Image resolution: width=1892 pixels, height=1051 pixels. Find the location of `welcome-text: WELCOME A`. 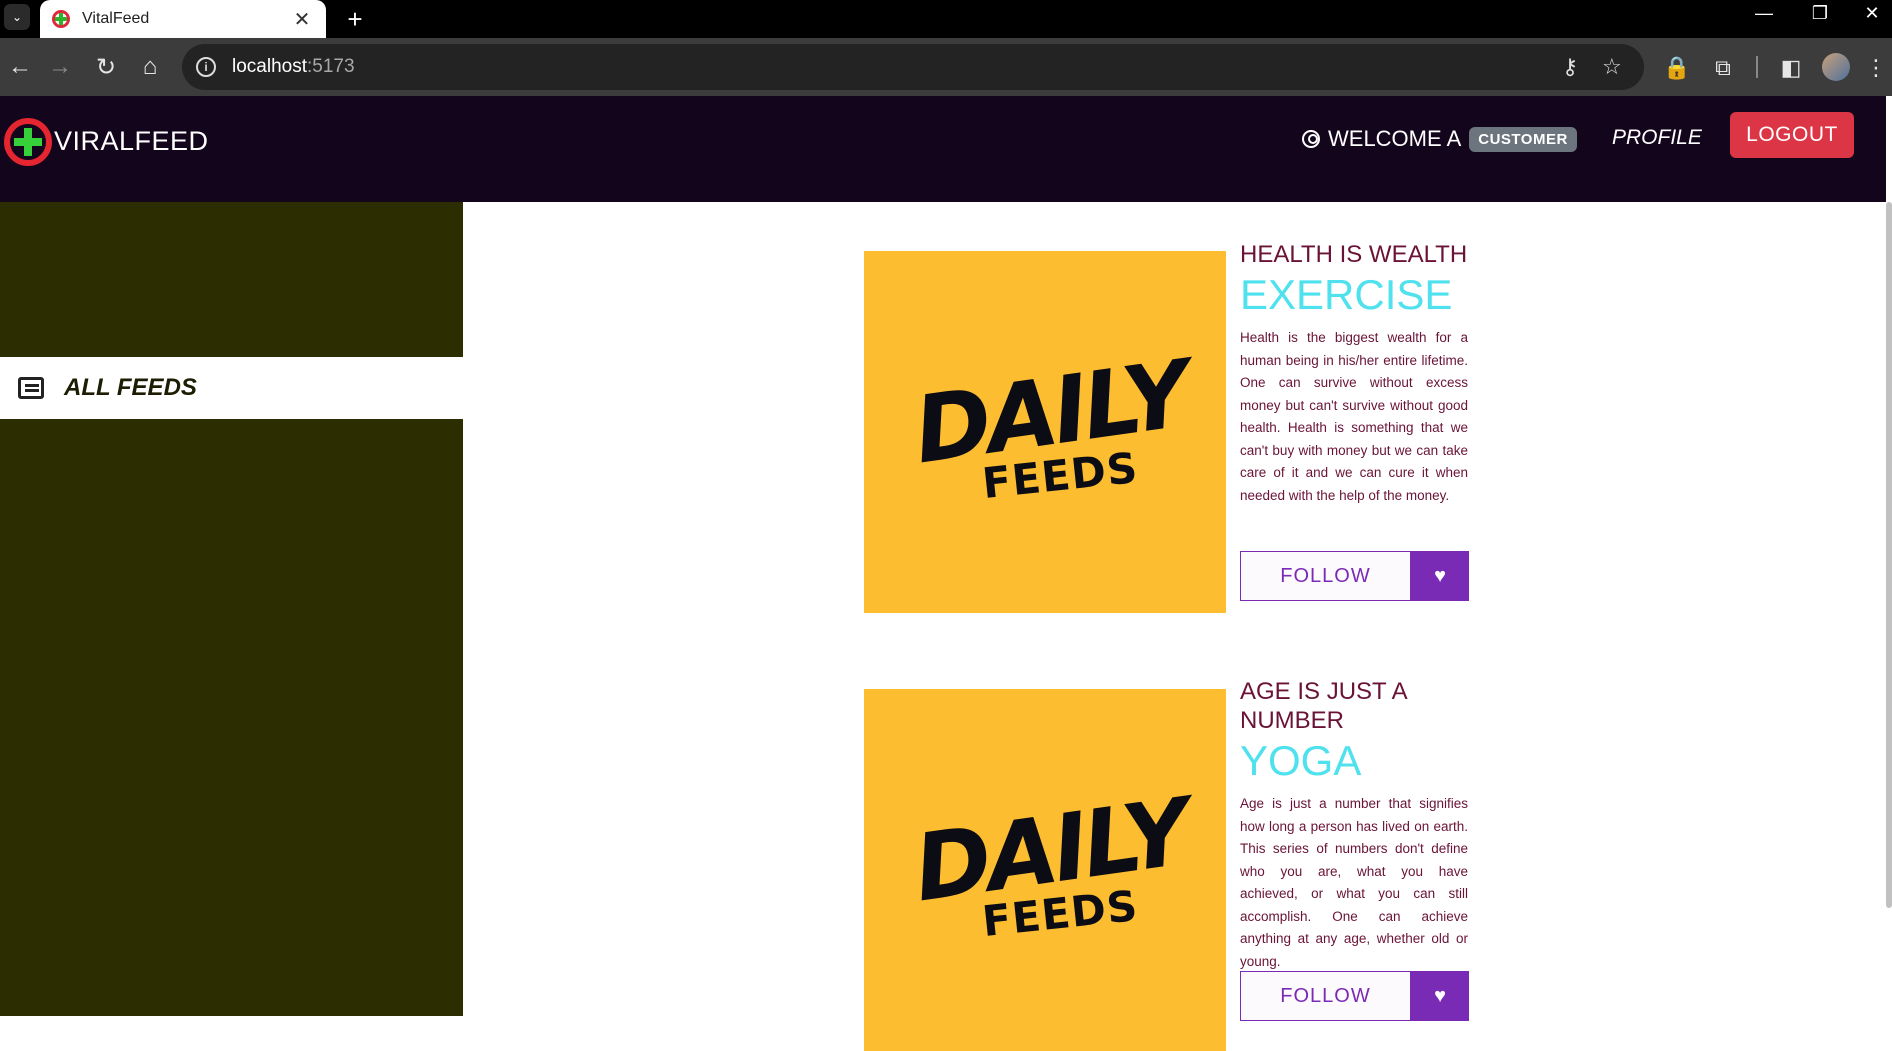

welcome-text: WELCOME A is located at coordinates (1395, 138).